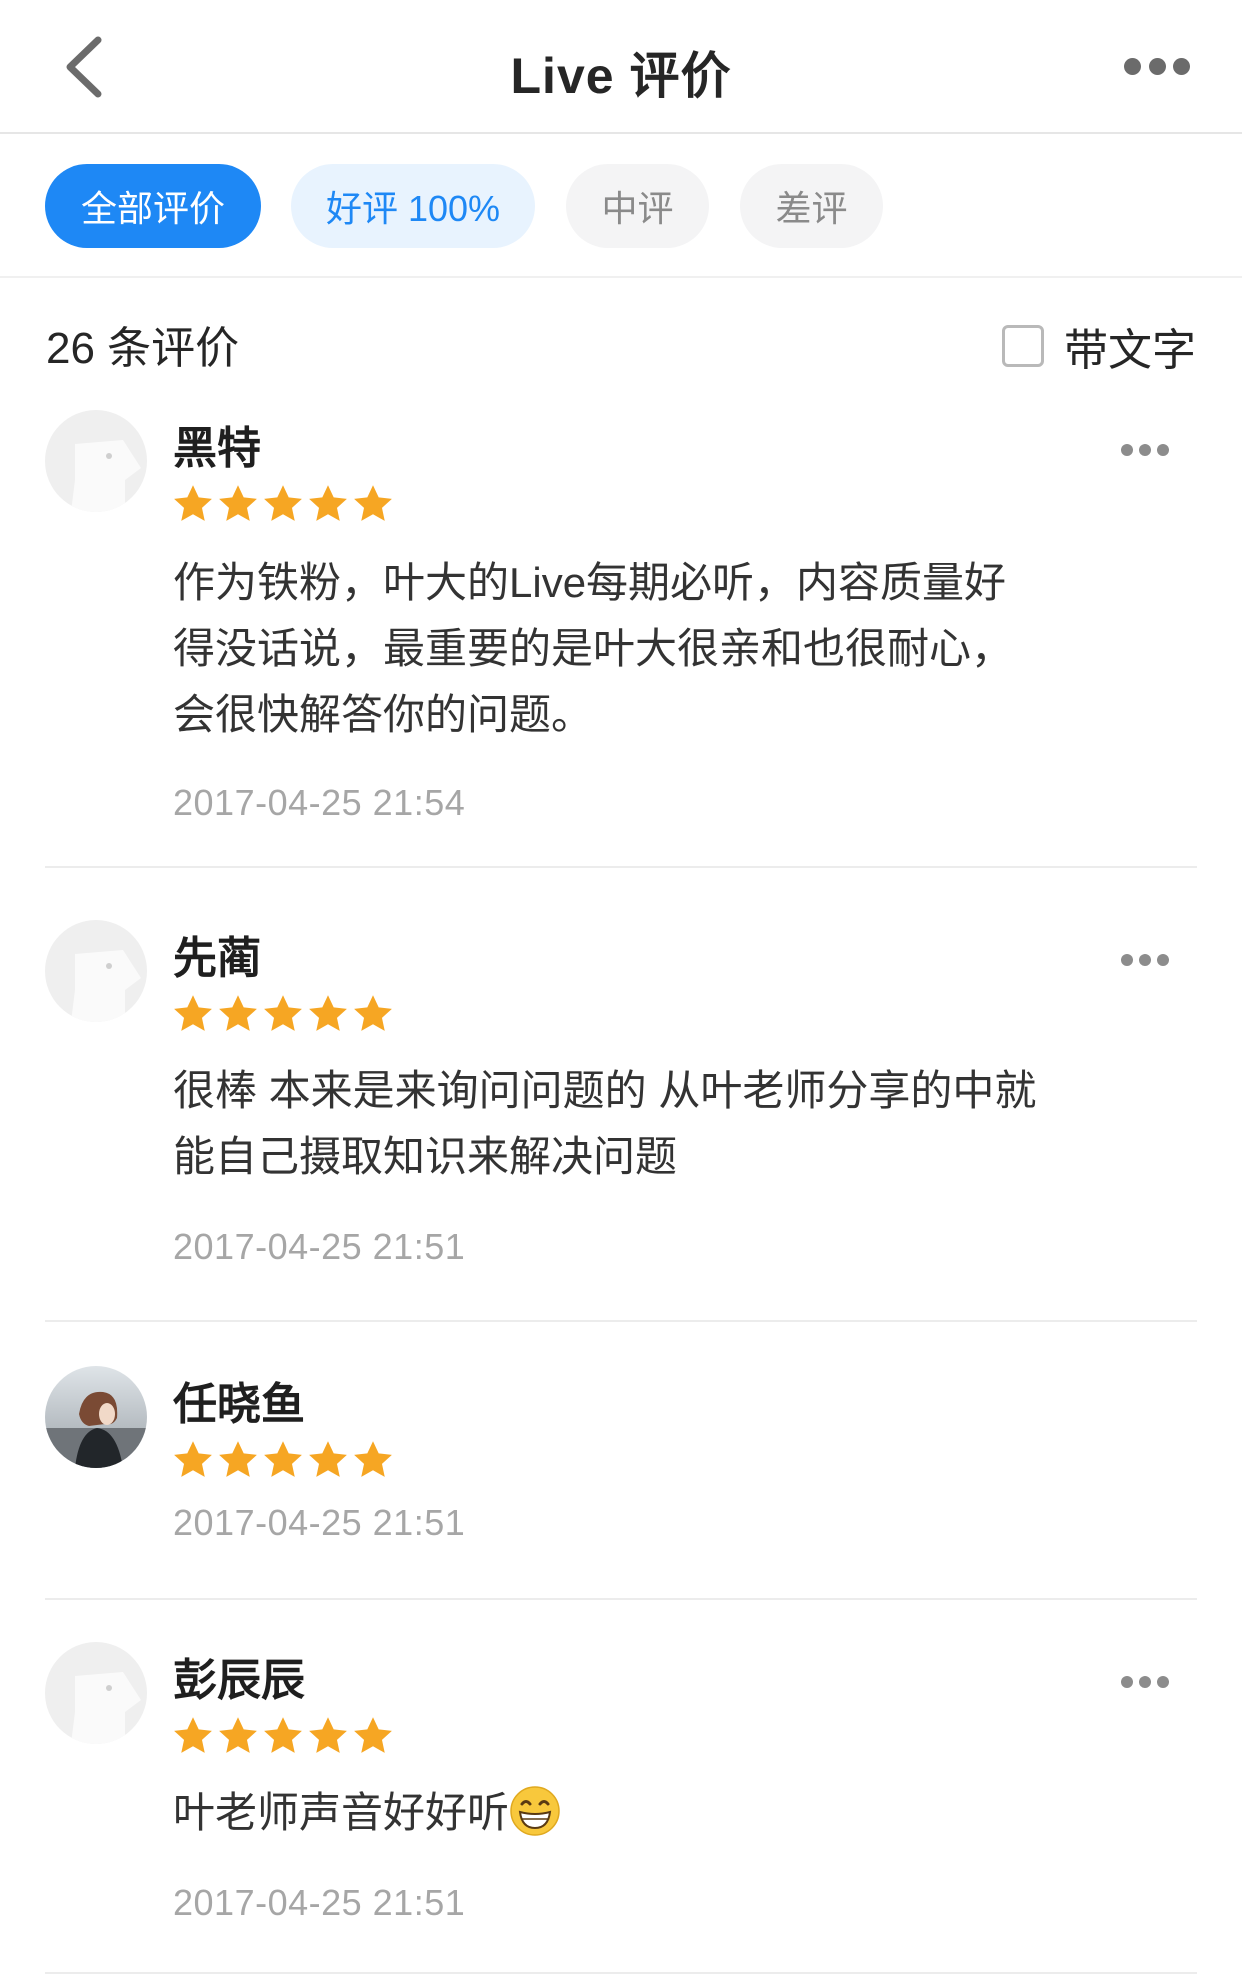 The width and height of the screenshot is (1242, 1983). I want to click on review-date: 2017-04-25 21:54, so click(319, 802).